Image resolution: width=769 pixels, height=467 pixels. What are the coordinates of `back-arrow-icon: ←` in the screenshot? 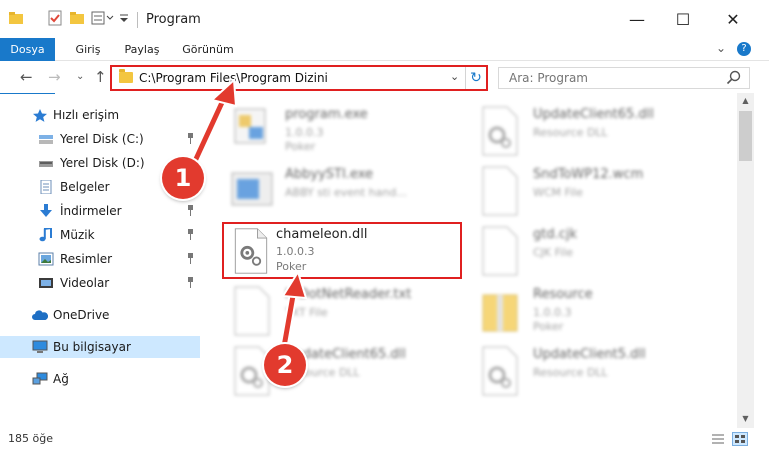 It's located at (26, 77).